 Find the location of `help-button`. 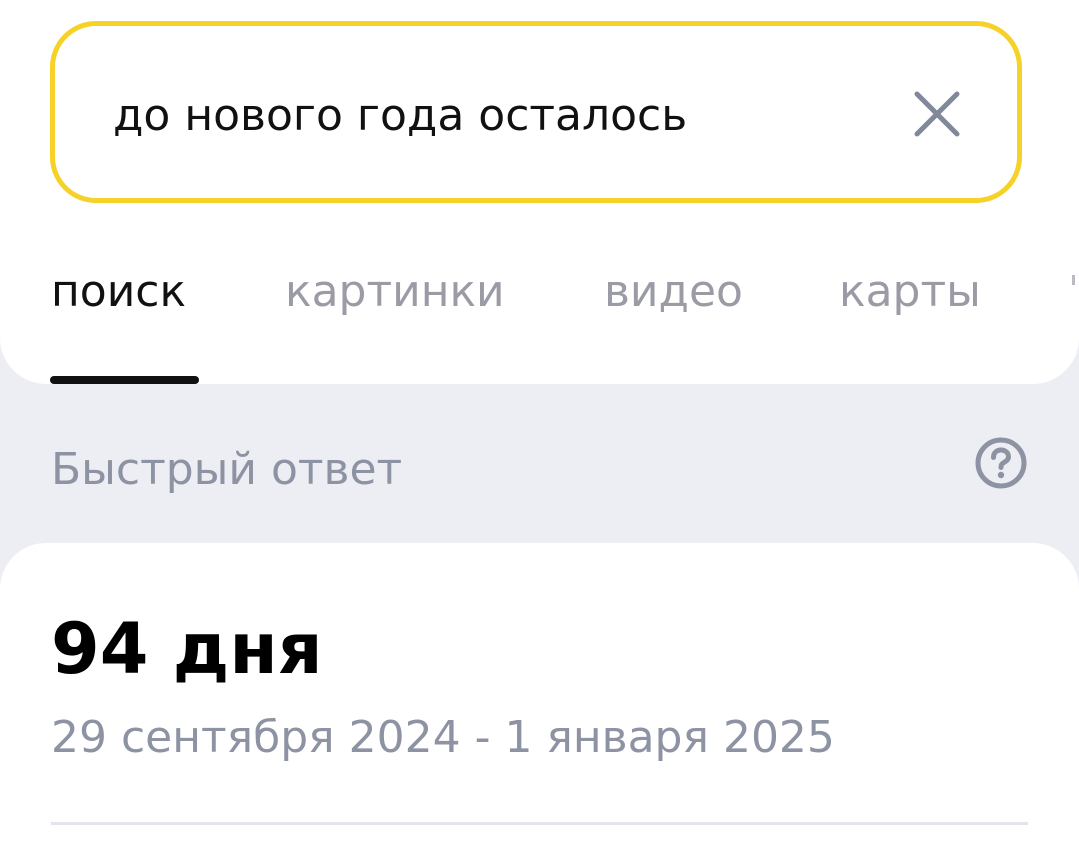

help-button is located at coordinates (1001, 463).